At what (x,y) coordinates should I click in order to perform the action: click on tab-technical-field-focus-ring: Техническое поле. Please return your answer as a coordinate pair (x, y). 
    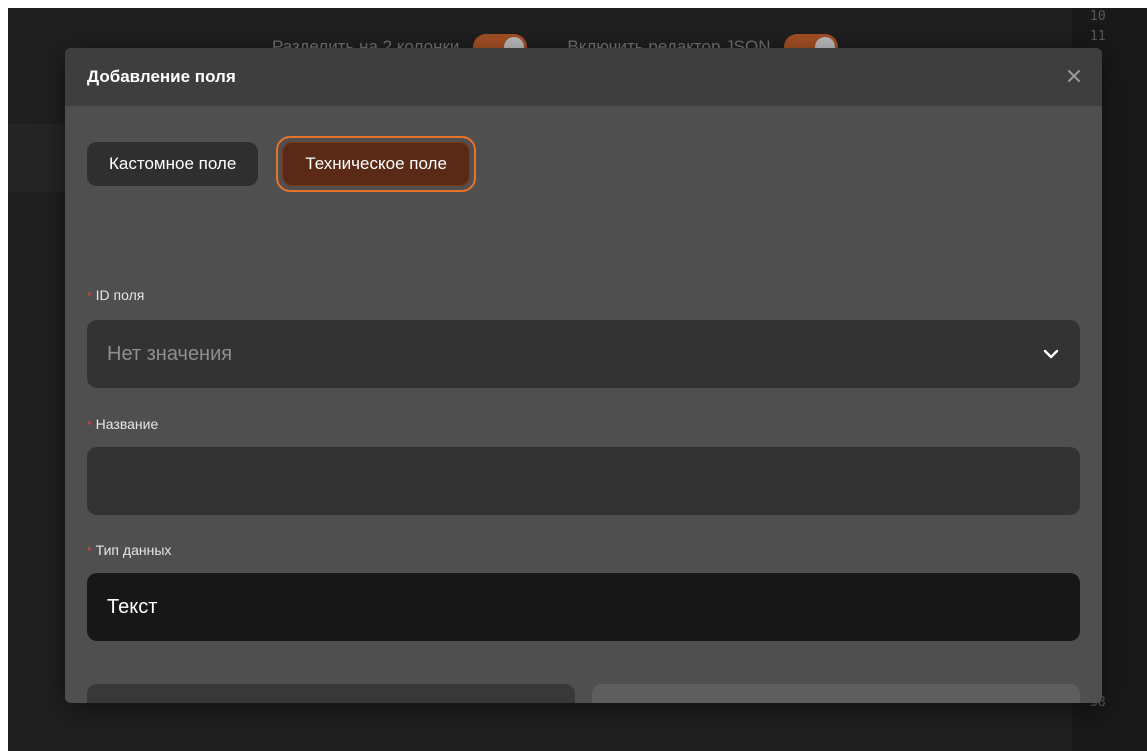
    Looking at the image, I should click on (376, 164).